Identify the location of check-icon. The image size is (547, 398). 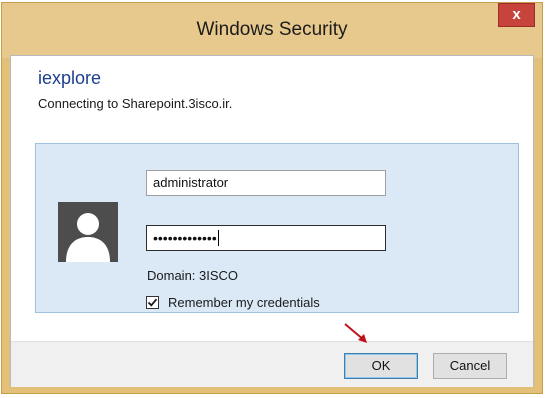
(152, 302).